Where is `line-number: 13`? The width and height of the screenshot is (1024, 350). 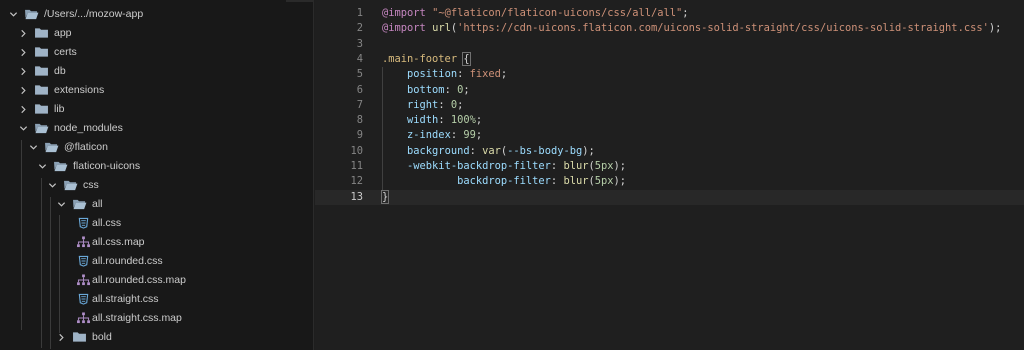
line-number: 13 is located at coordinates (356, 196).